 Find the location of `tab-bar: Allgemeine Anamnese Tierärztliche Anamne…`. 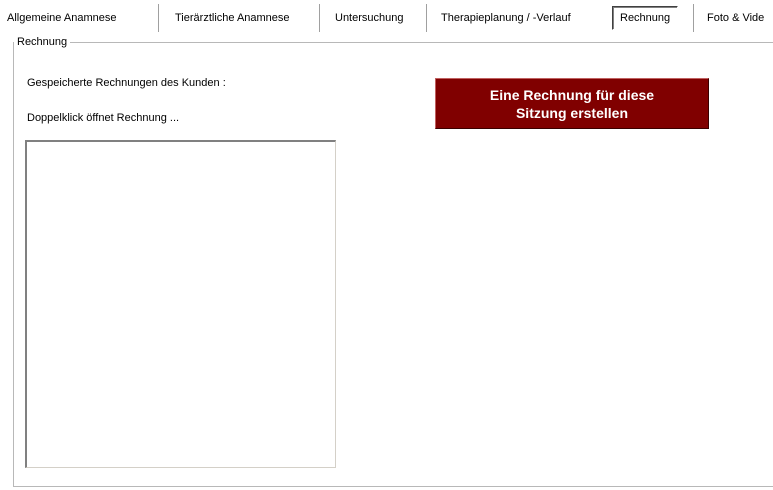

tab-bar: Allgemeine Anamnese Tierärztliche Anamne… is located at coordinates (386, 18).